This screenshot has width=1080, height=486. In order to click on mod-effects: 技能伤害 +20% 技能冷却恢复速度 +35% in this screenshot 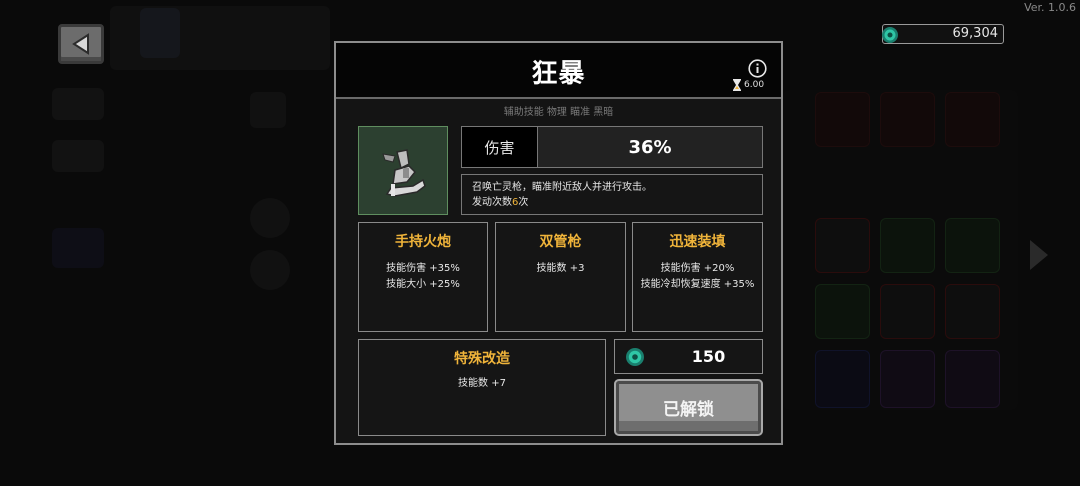, I will do `click(697, 277)`.